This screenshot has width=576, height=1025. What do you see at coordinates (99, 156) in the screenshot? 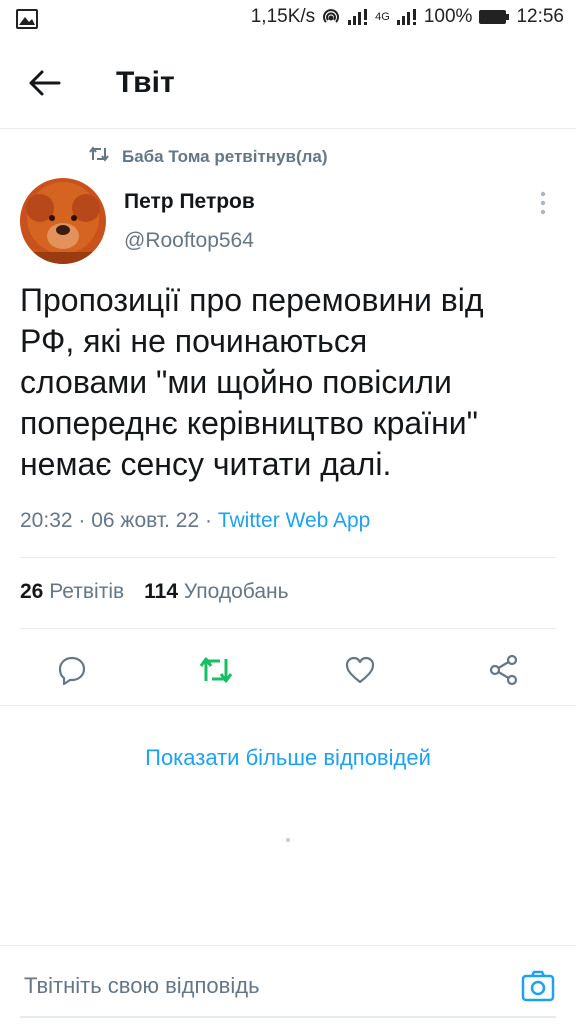
I see `retweet-small-icon` at bounding box center [99, 156].